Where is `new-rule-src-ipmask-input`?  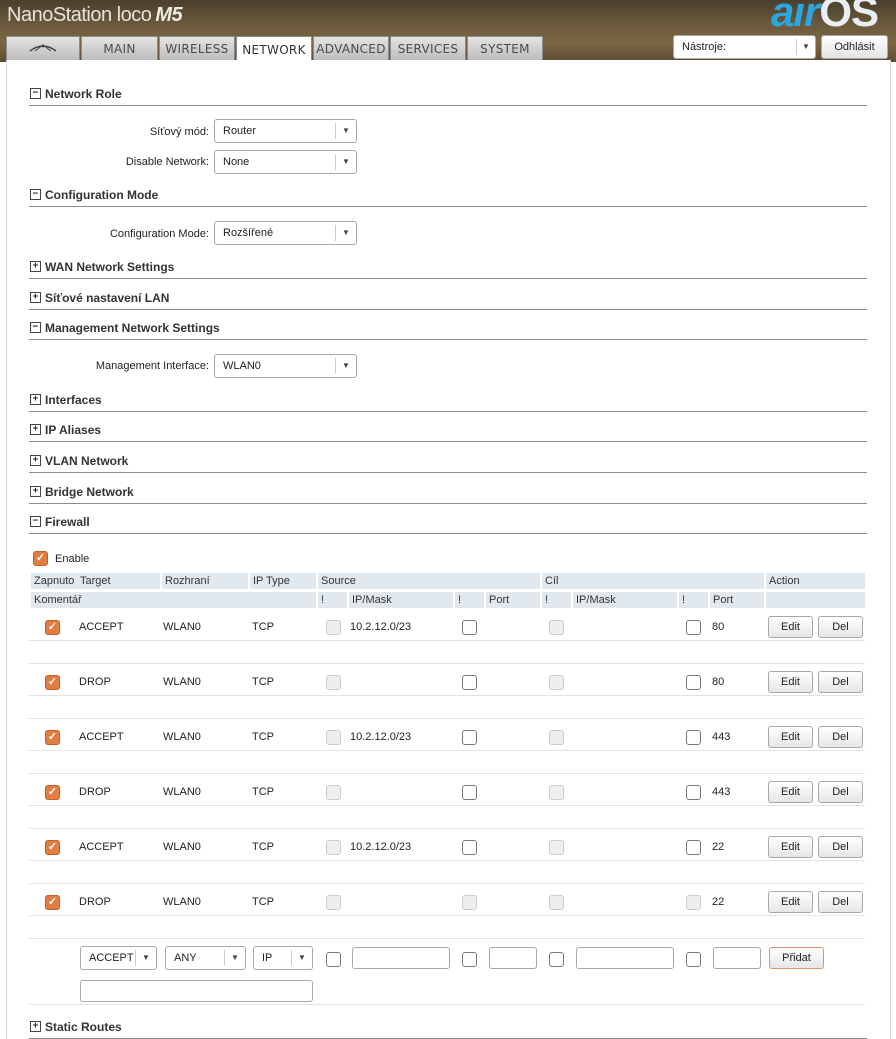
new-rule-src-ipmask-input is located at coordinates (401, 958).